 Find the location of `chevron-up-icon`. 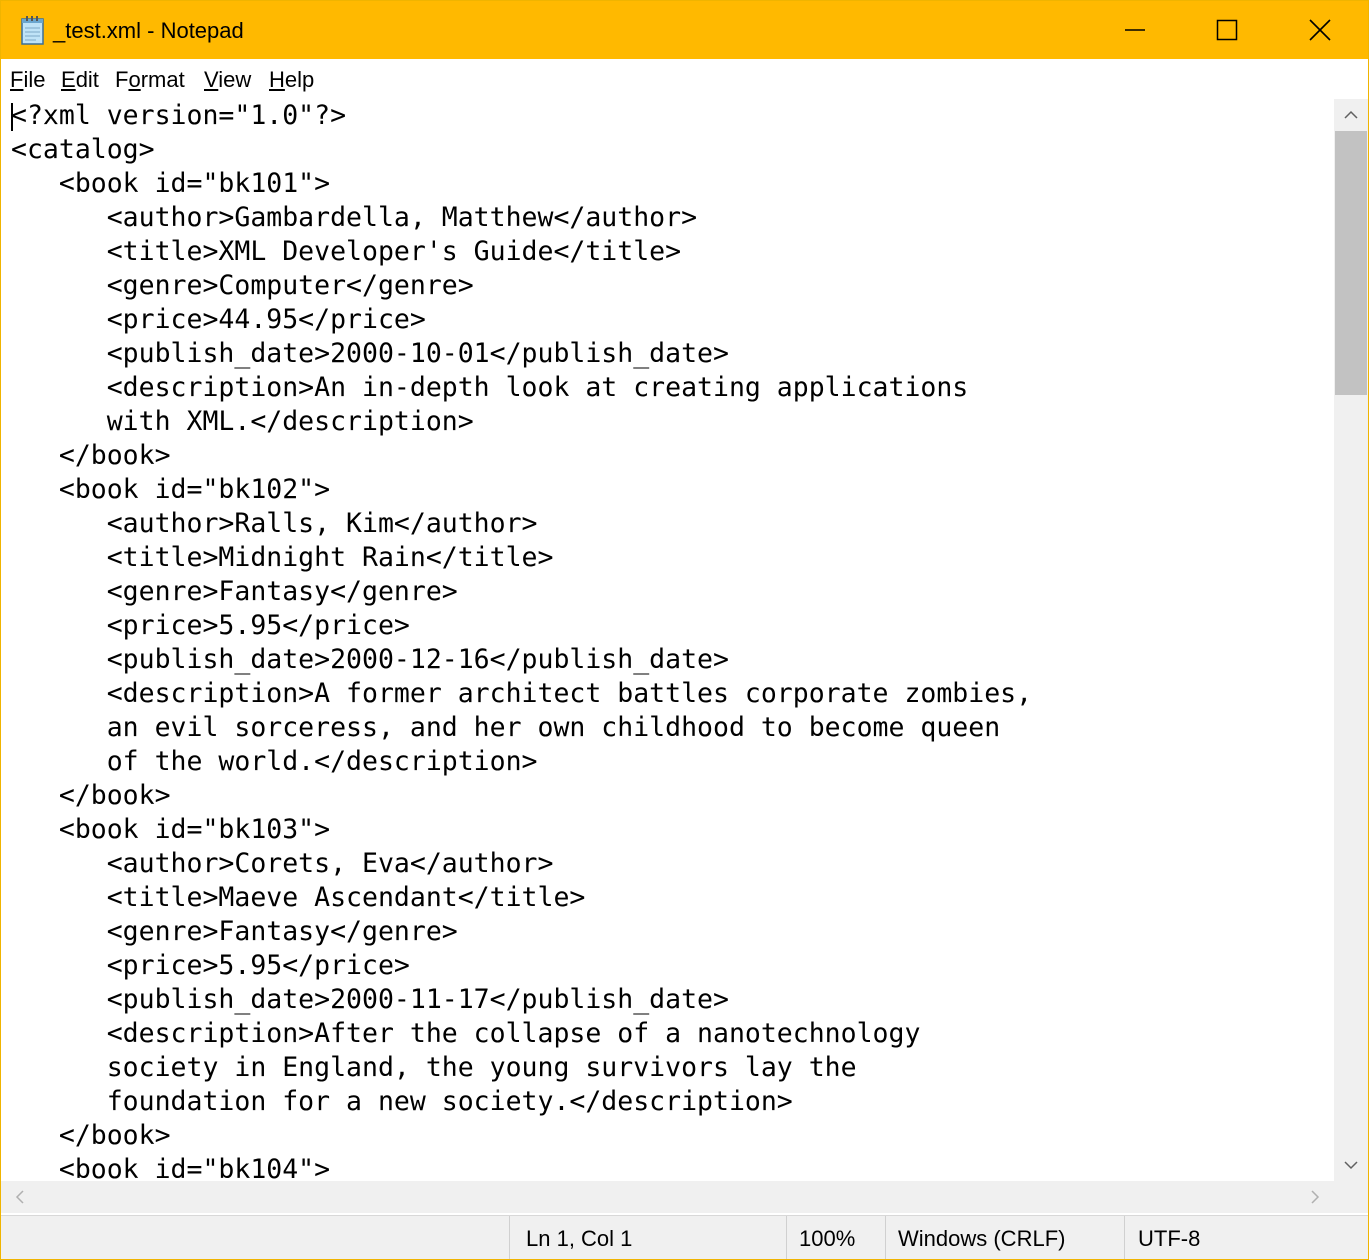

chevron-up-icon is located at coordinates (1351, 114).